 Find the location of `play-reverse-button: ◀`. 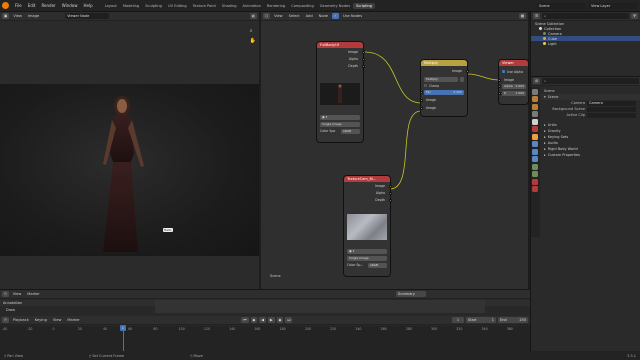

play-reverse-button: ◀ is located at coordinates (262, 320).